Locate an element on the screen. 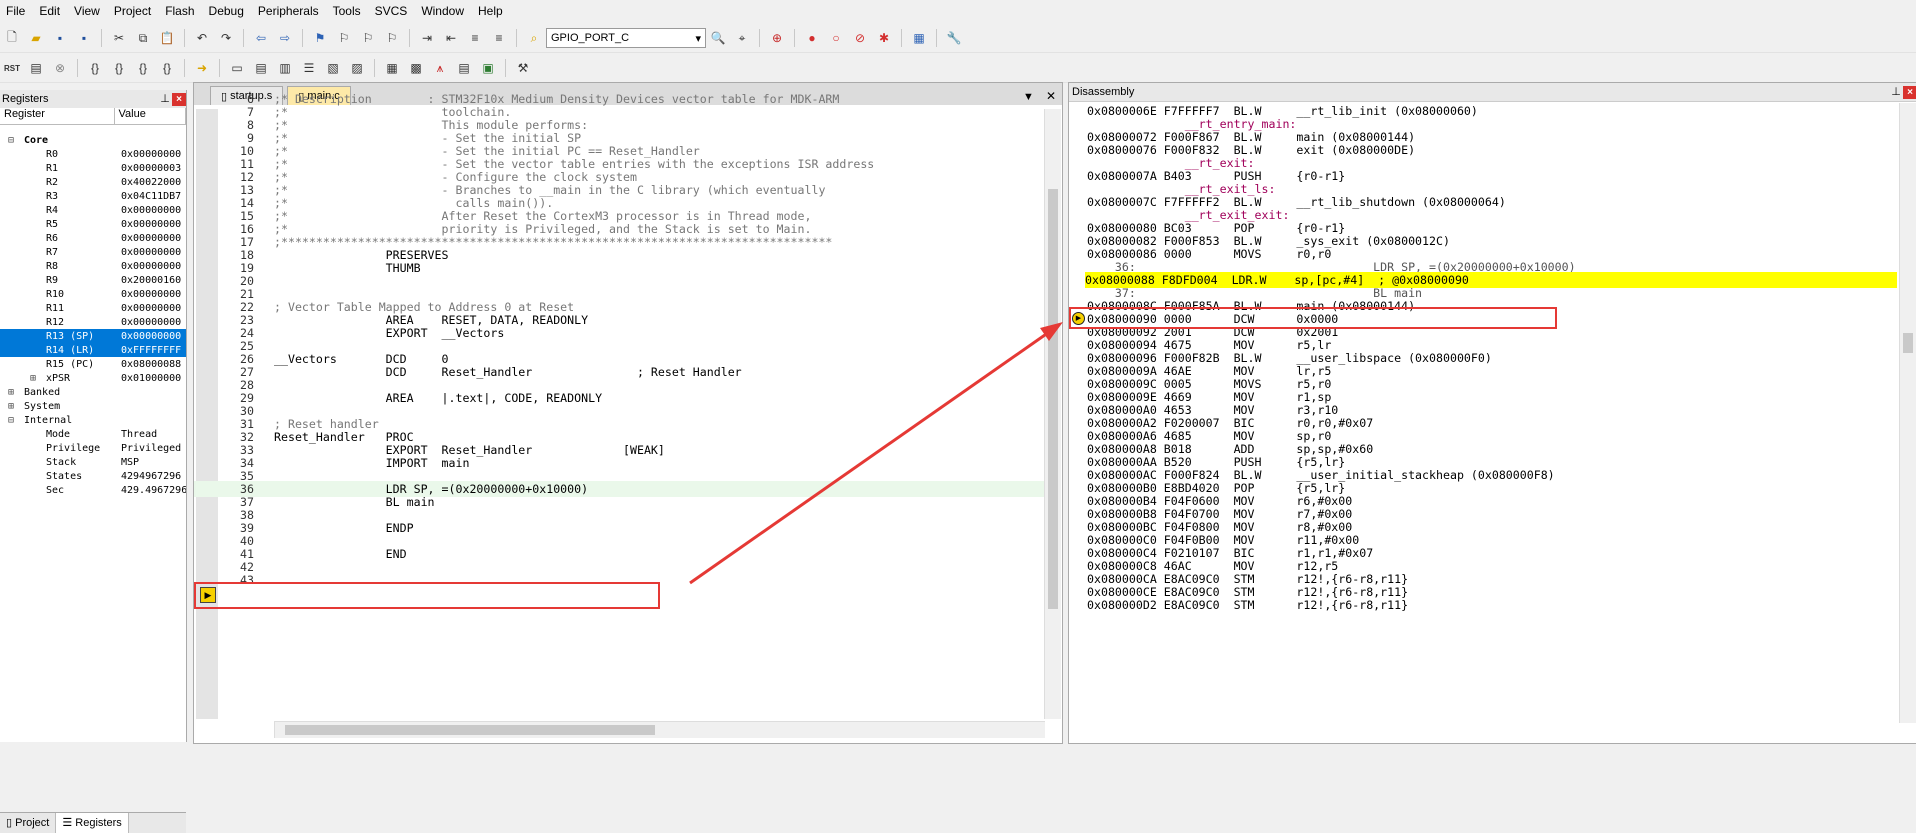  annotation-arrow-line is located at coordinates (871, 456).